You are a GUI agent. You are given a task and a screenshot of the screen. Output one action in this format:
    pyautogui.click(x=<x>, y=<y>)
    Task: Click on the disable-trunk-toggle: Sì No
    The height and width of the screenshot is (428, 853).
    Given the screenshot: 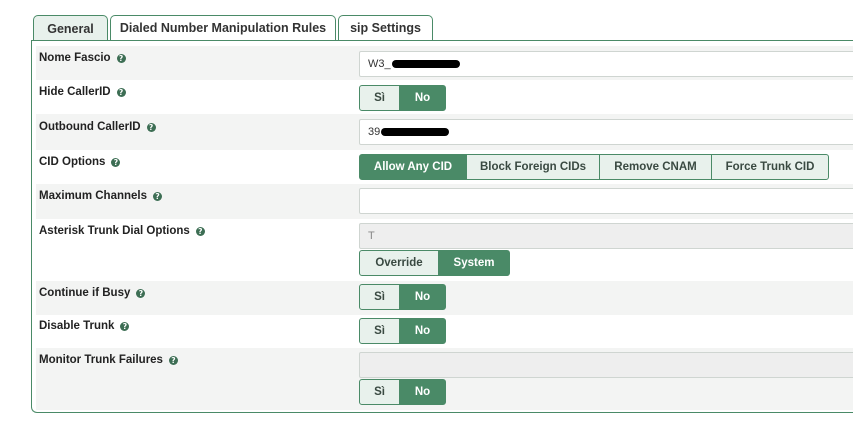 What is the action you would take?
    pyautogui.click(x=402, y=331)
    